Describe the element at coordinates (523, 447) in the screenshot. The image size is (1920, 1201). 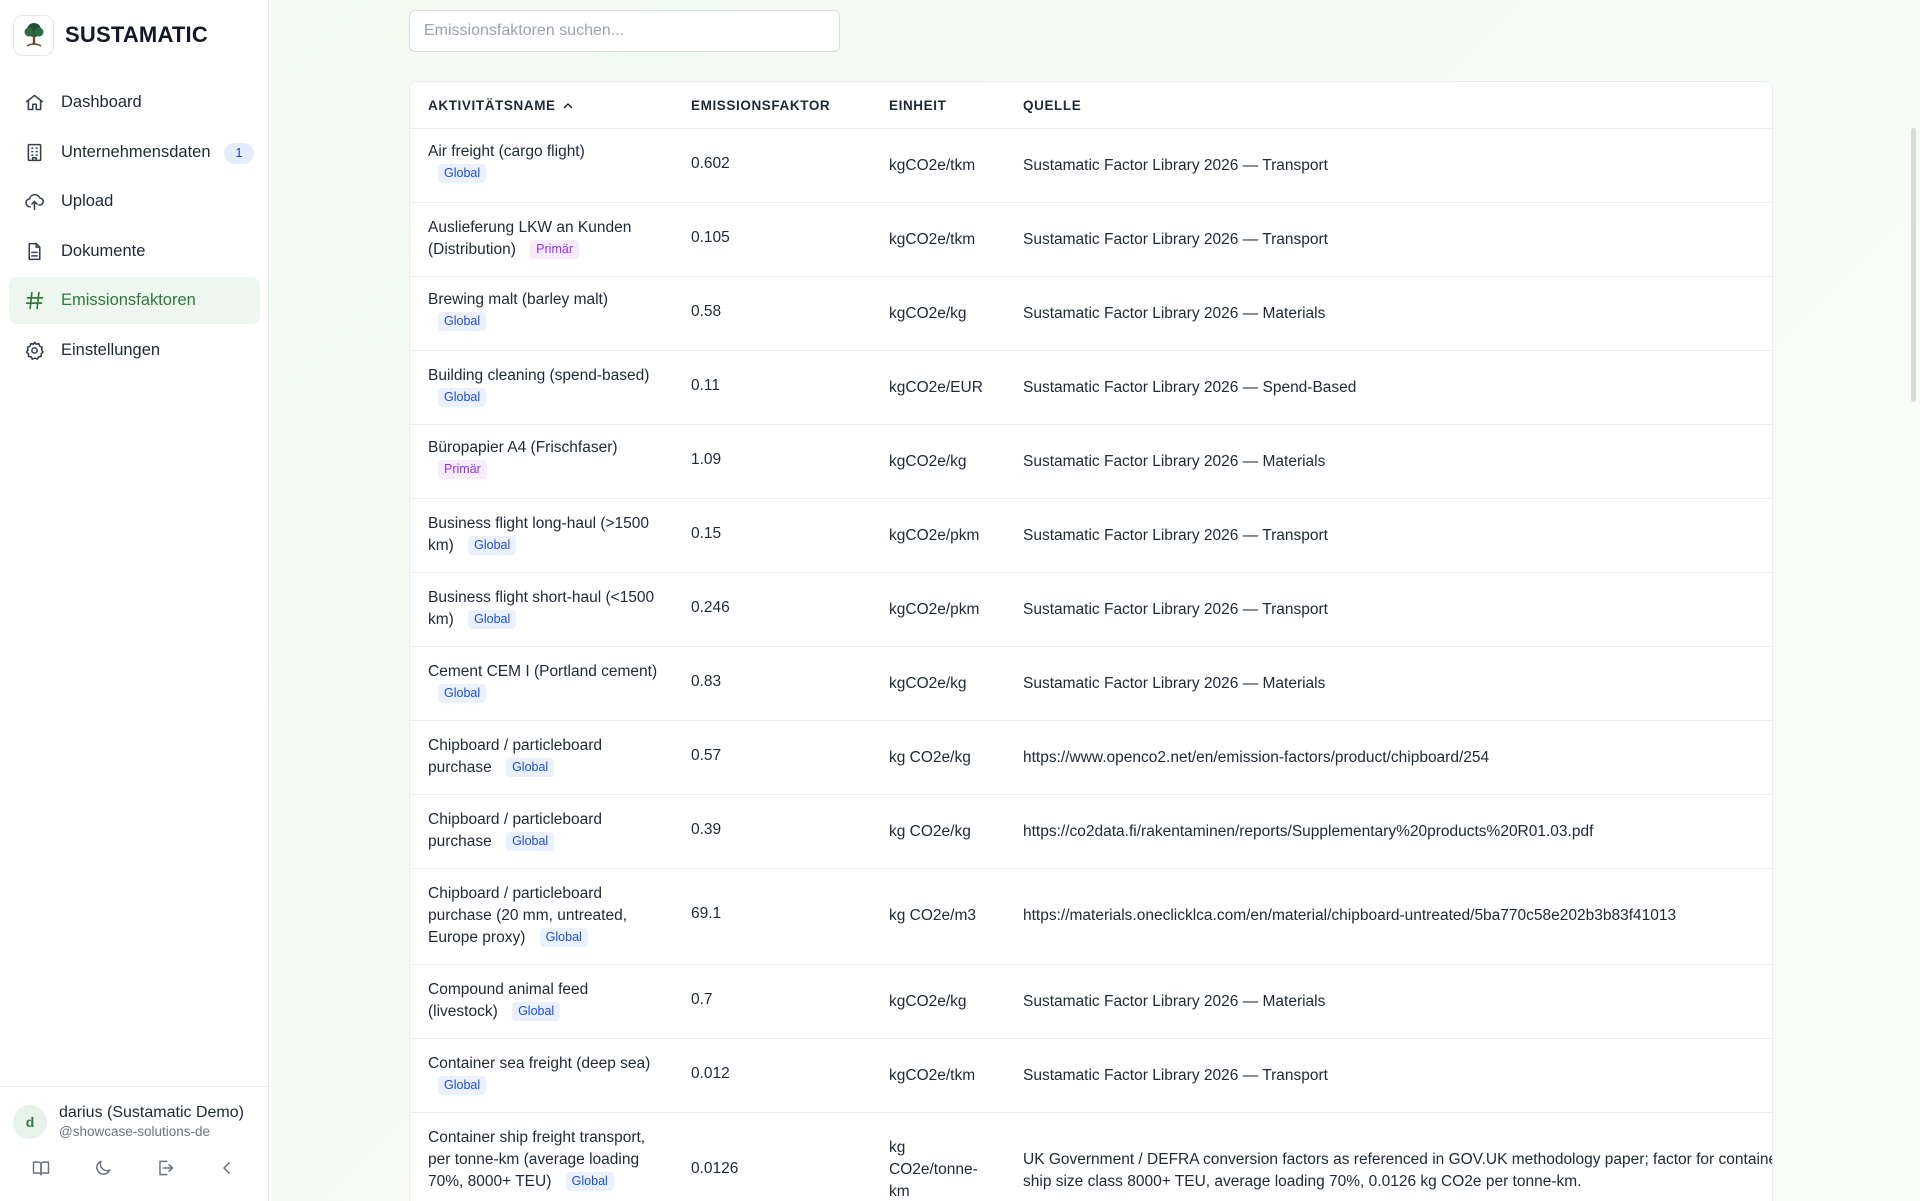
I see `activity-name-text: Büropapier A4 (Frischfaser)` at that location.